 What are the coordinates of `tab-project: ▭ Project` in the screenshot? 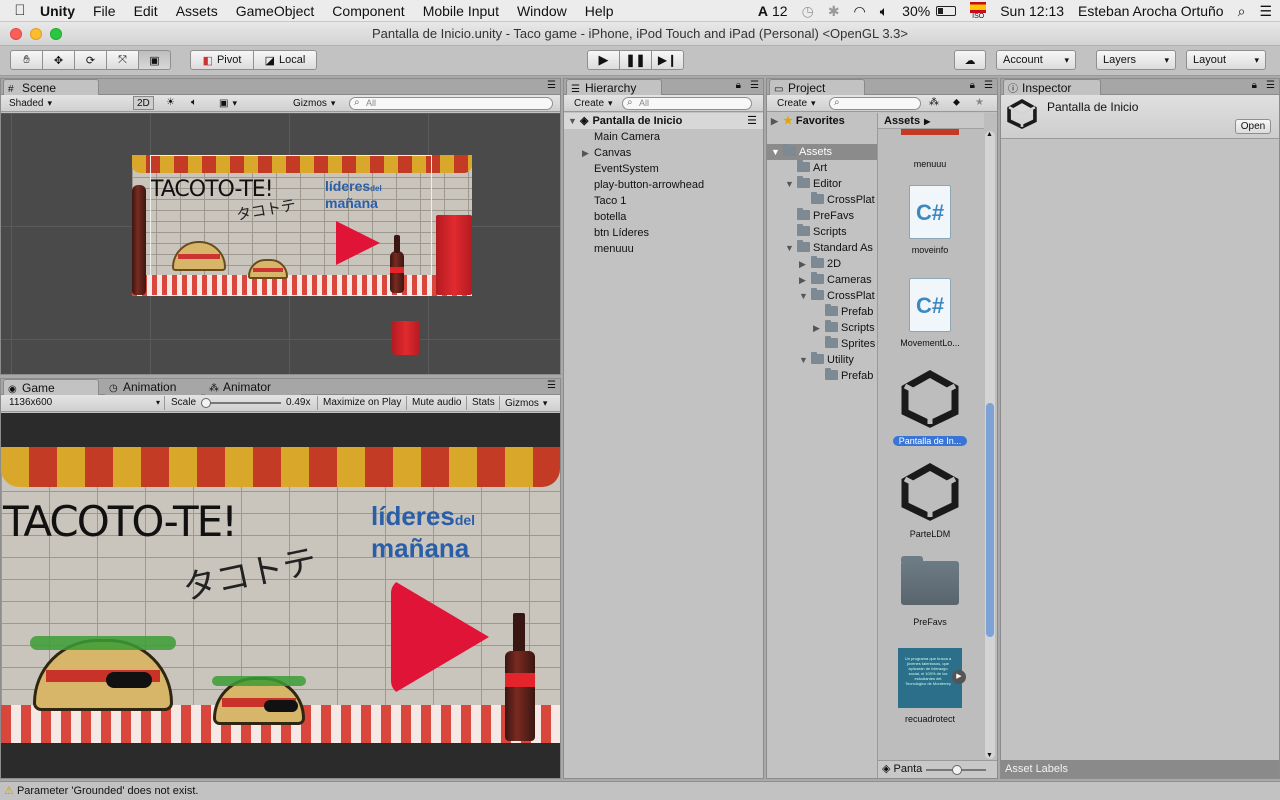 It's located at (817, 87).